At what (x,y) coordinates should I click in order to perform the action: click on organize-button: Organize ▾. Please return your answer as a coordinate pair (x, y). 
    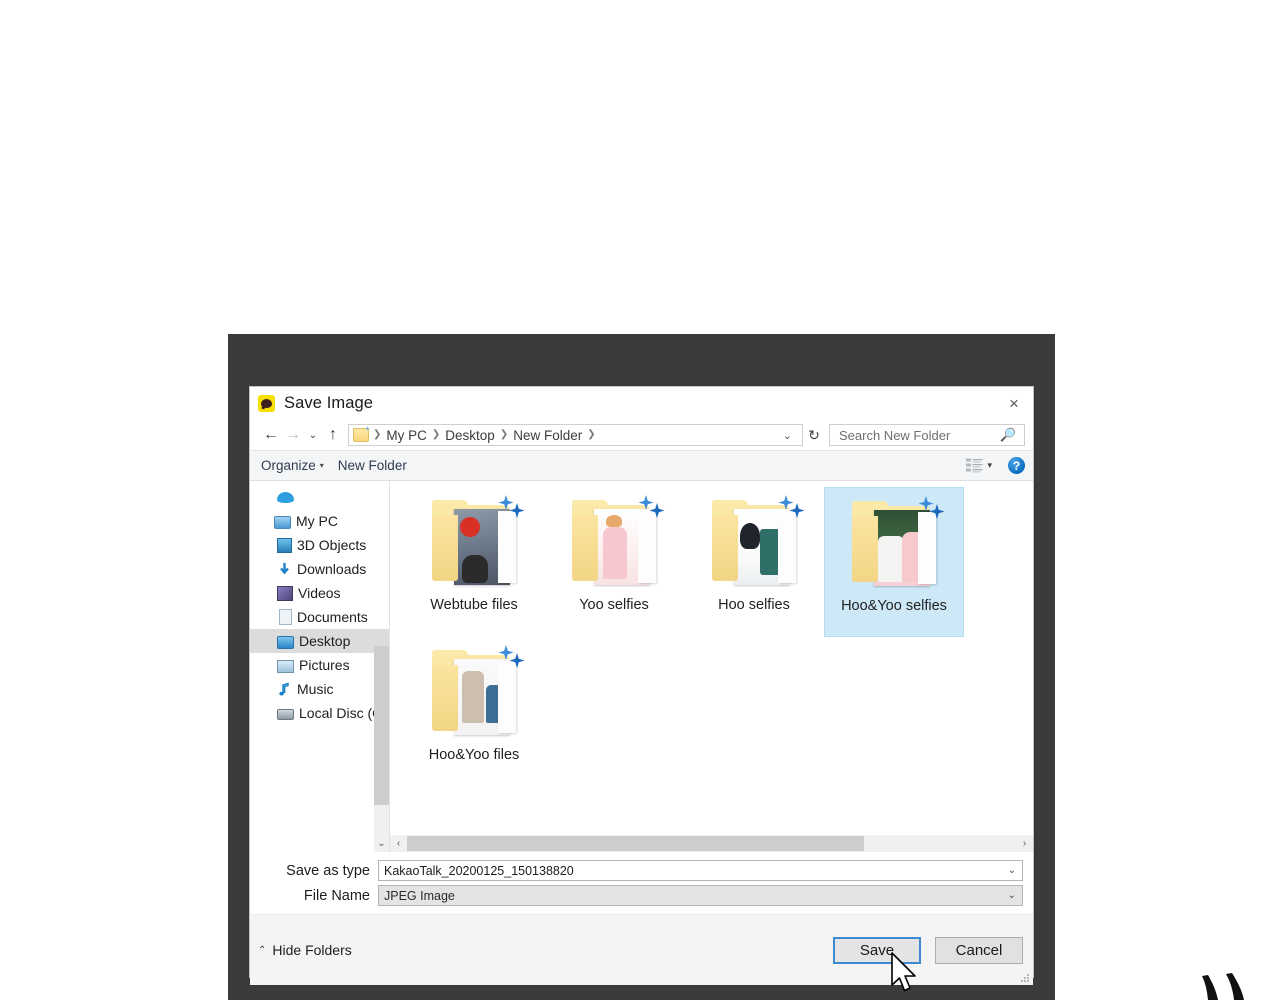
    Looking at the image, I should click on (292, 465).